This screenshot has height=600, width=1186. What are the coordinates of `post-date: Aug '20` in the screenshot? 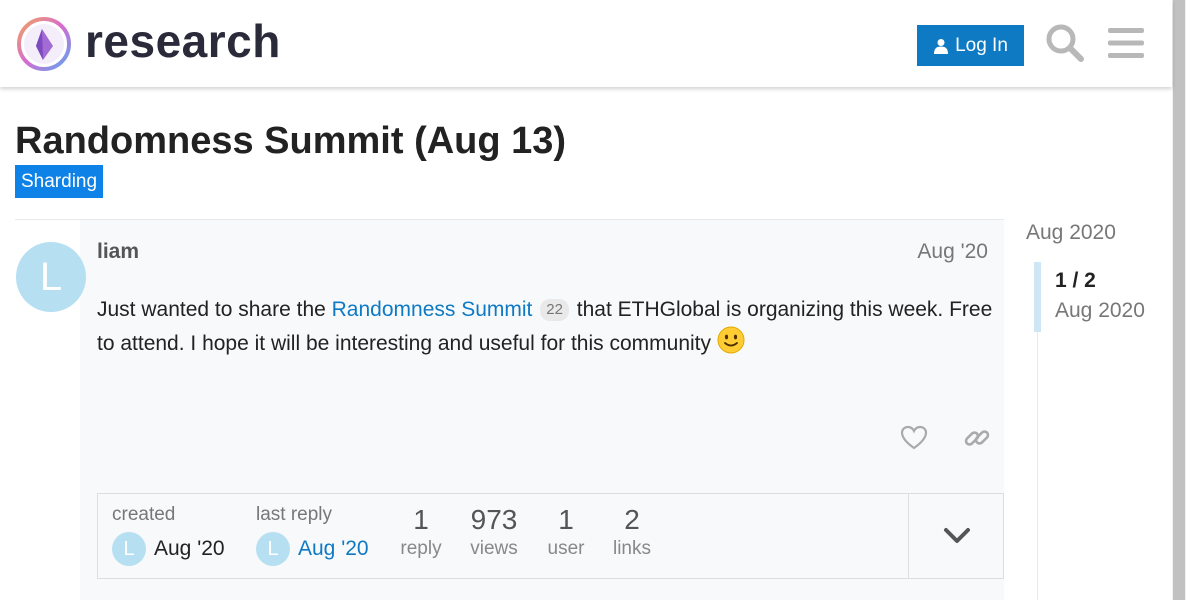 It's located at (952, 252).